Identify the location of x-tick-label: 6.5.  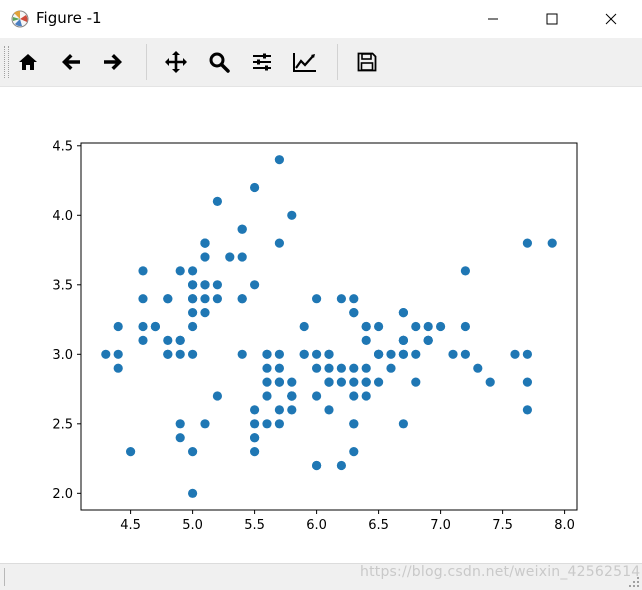
(378, 525).